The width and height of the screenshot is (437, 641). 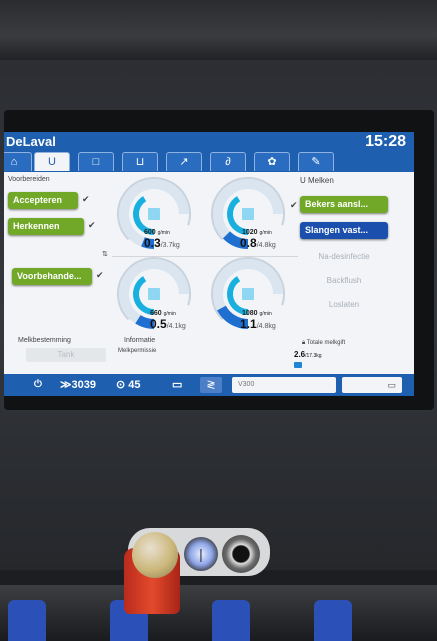 I want to click on cow-icon: ∂, so click(x=228, y=162).